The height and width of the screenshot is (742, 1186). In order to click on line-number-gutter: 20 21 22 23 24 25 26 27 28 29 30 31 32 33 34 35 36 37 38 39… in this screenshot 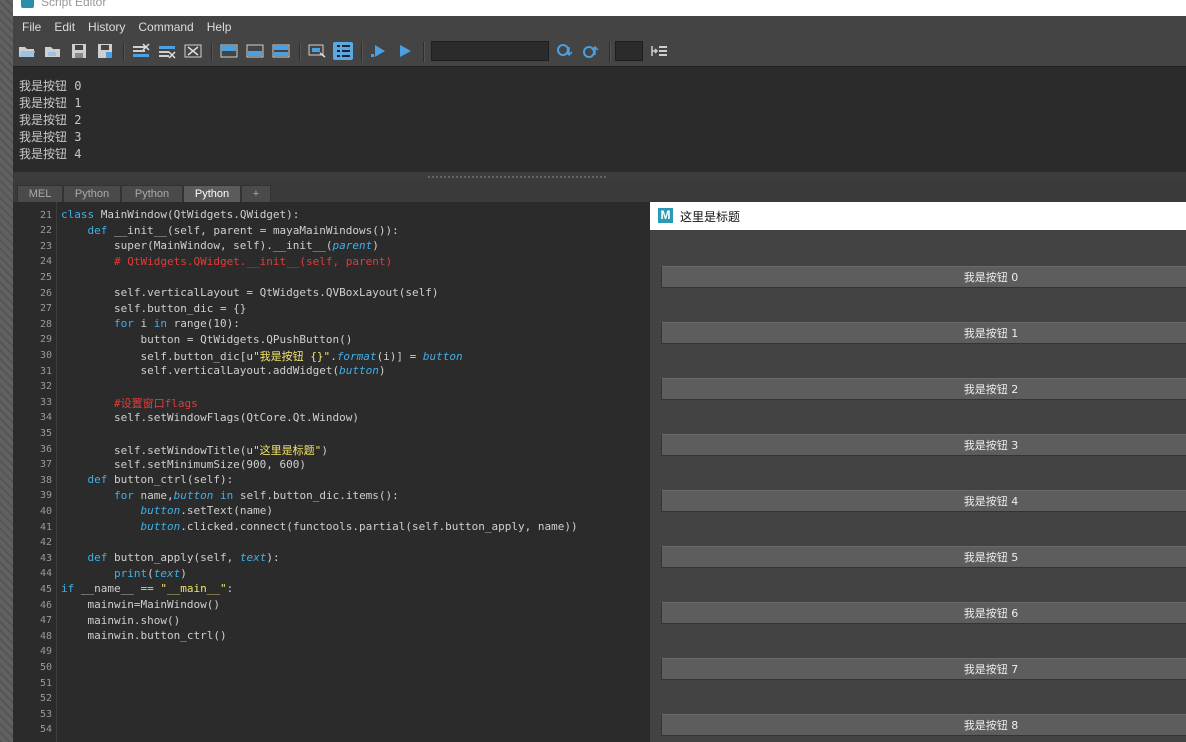, I will do `click(35, 472)`.